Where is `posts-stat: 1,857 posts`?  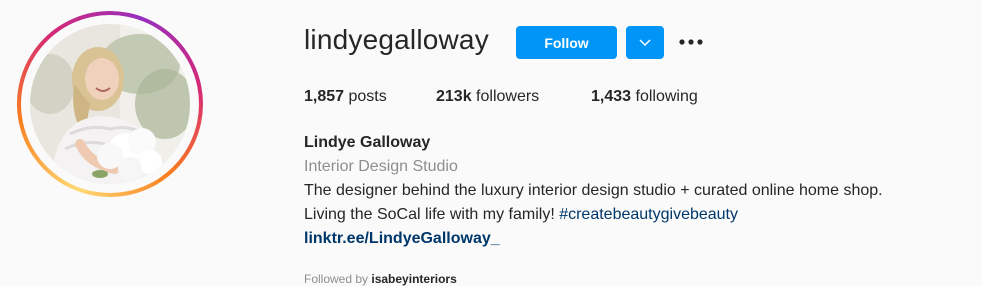 posts-stat: 1,857 posts is located at coordinates (345, 97).